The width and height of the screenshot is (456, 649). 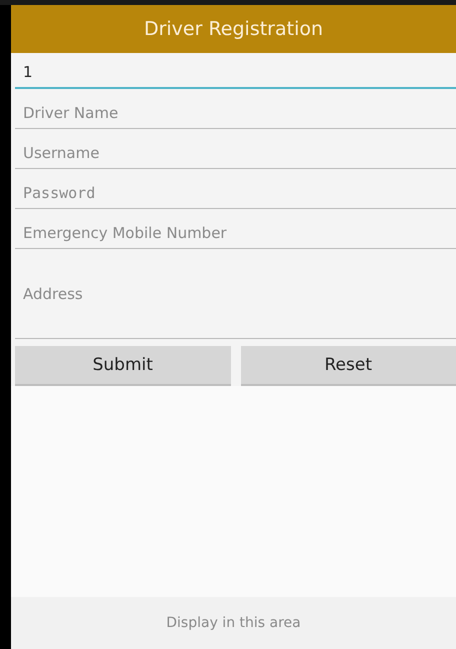 I want to click on input-field: Emergency Mobile Number, so click(x=235, y=233).